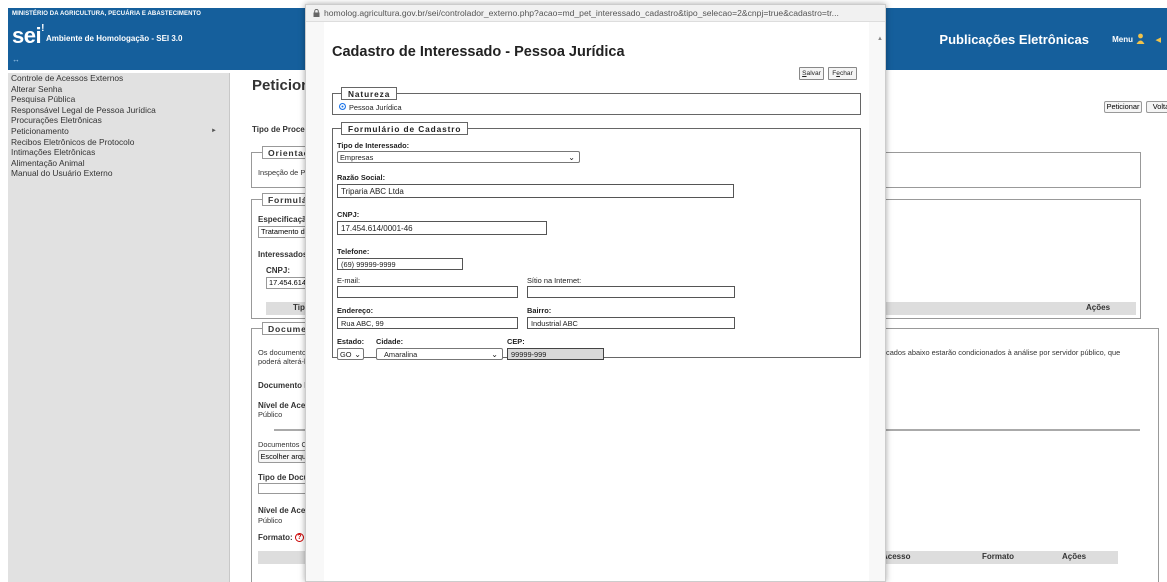 The width and height of the screenshot is (1167, 582). I want to click on cidade-select: Amaralina ⌄, so click(439, 354).